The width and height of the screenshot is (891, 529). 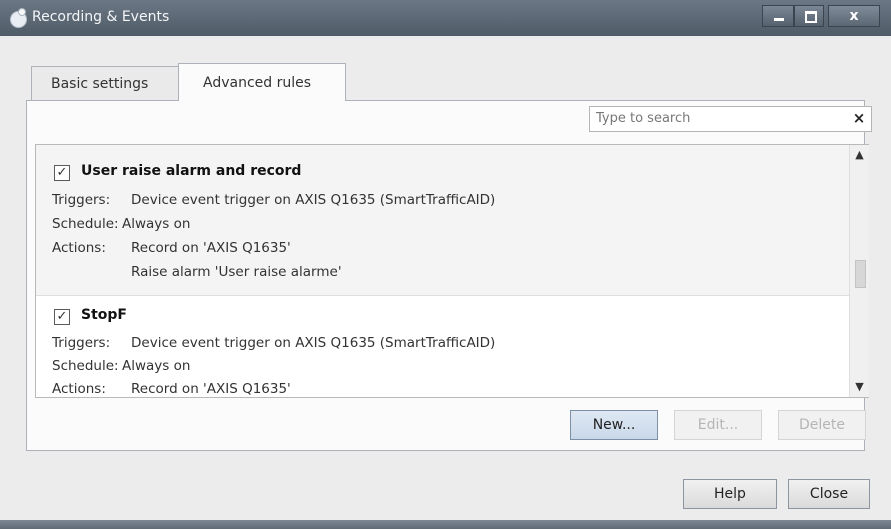 I want to click on search-input: Type to search, so click(x=730, y=119).